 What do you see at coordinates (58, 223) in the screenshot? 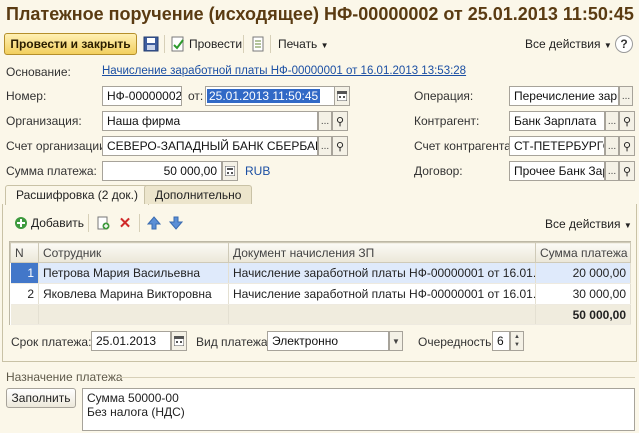
I see `add-label: Добавить` at bounding box center [58, 223].